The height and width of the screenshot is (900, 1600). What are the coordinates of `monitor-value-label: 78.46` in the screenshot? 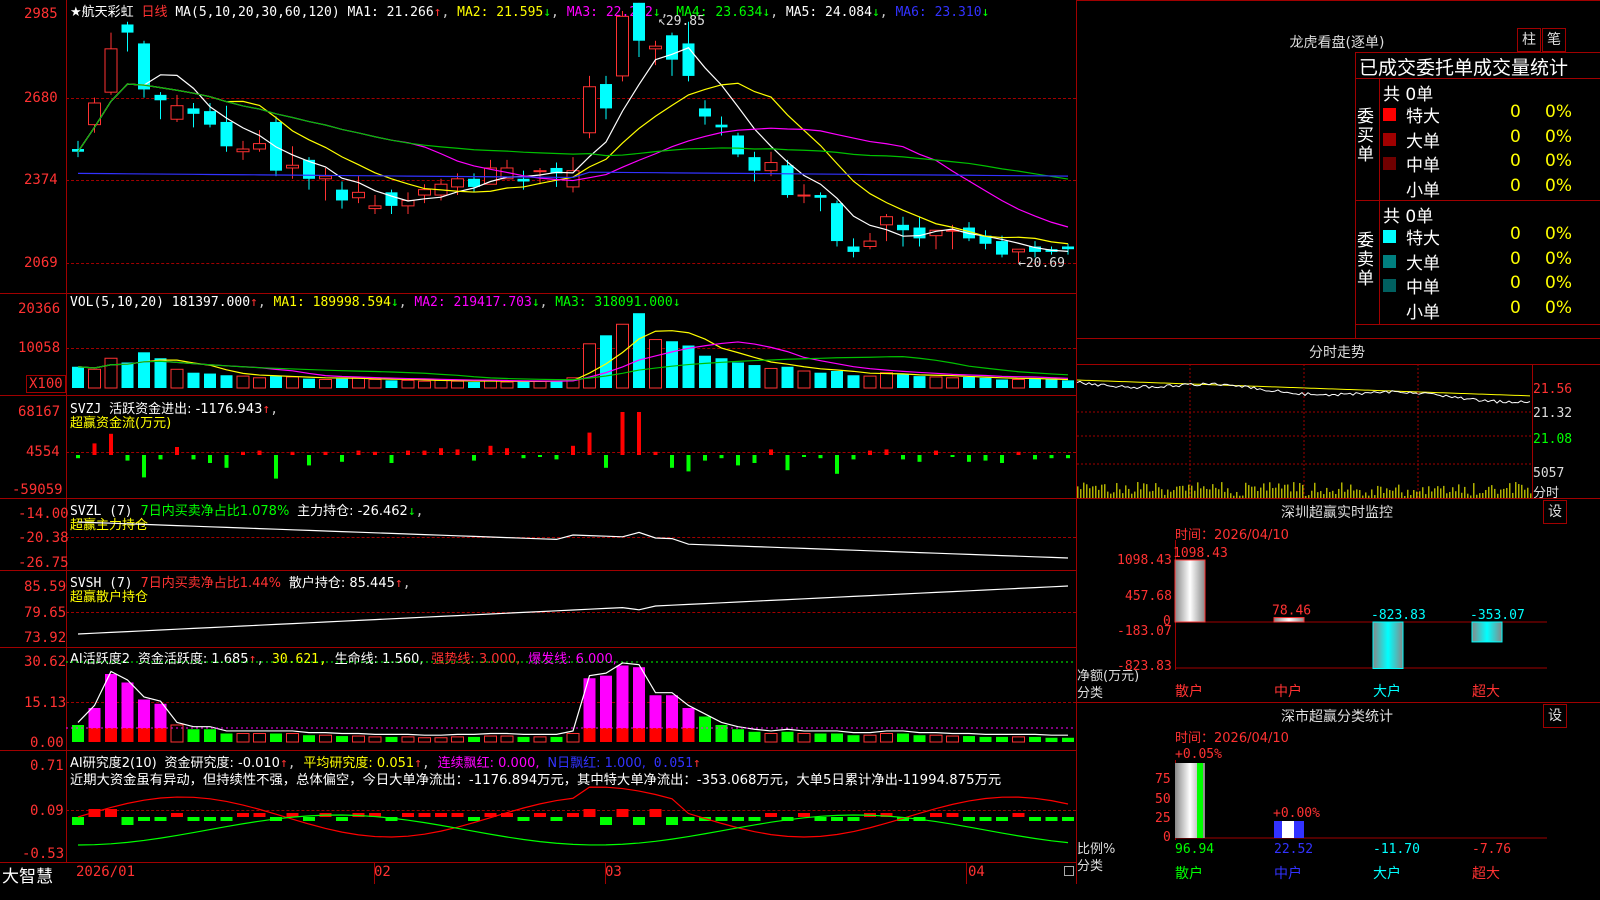 It's located at (1291, 611).